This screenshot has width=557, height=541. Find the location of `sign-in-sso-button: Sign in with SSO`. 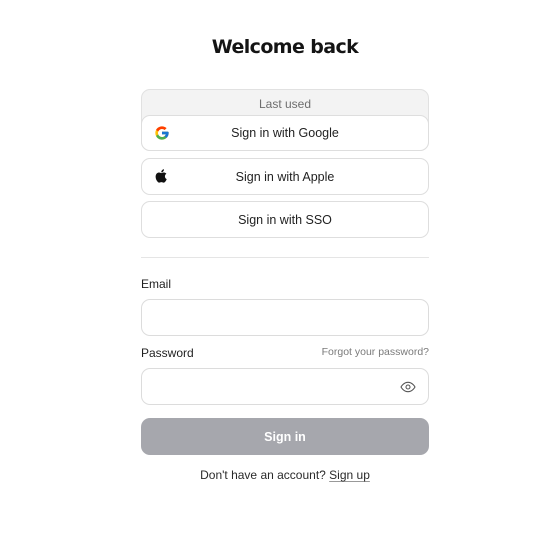

sign-in-sso-button: Sign in with SSO is located at coordinates (285, 219).